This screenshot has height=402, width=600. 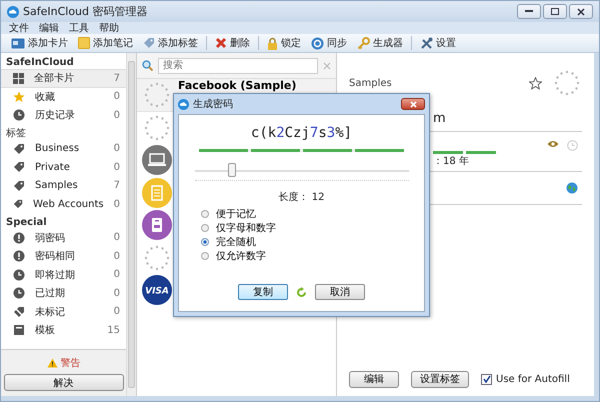 I want to click on password-age: ：18 年, so click(x=451, y=161).